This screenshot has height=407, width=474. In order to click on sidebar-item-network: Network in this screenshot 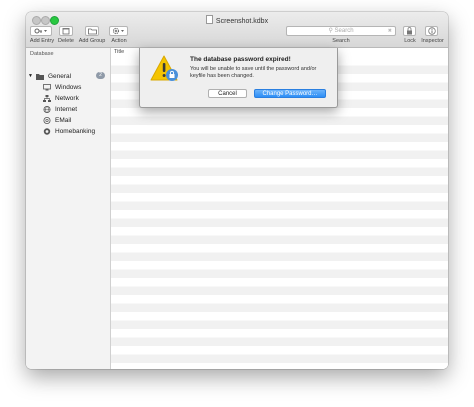, I will do `click(61, 98)`.